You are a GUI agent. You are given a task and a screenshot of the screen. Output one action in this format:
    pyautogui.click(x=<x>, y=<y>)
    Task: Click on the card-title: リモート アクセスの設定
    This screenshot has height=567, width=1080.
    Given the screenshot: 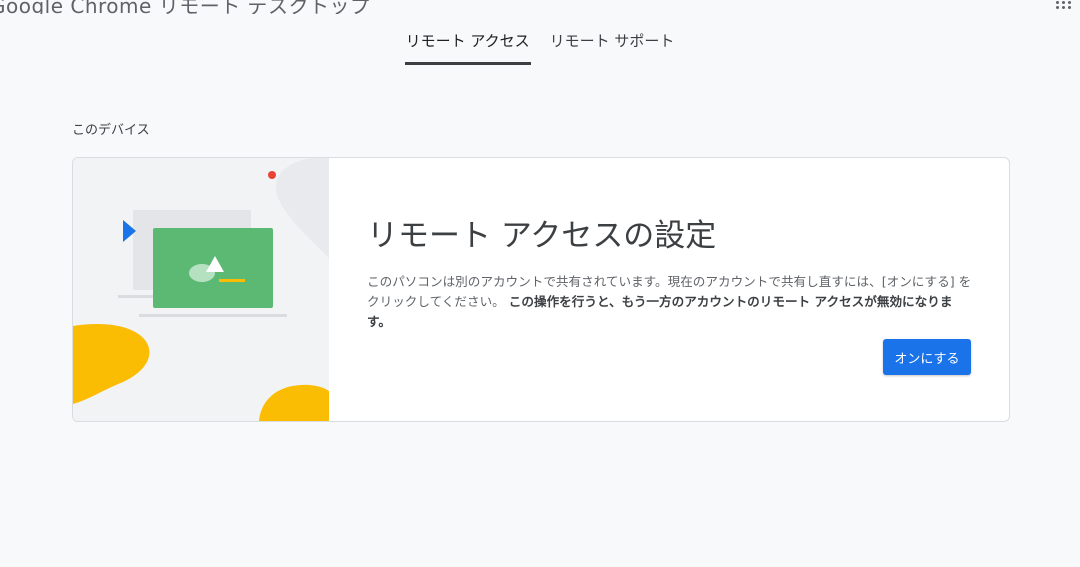 What is the action you would take?
    pyautogui.click(x=542, y=236)
    